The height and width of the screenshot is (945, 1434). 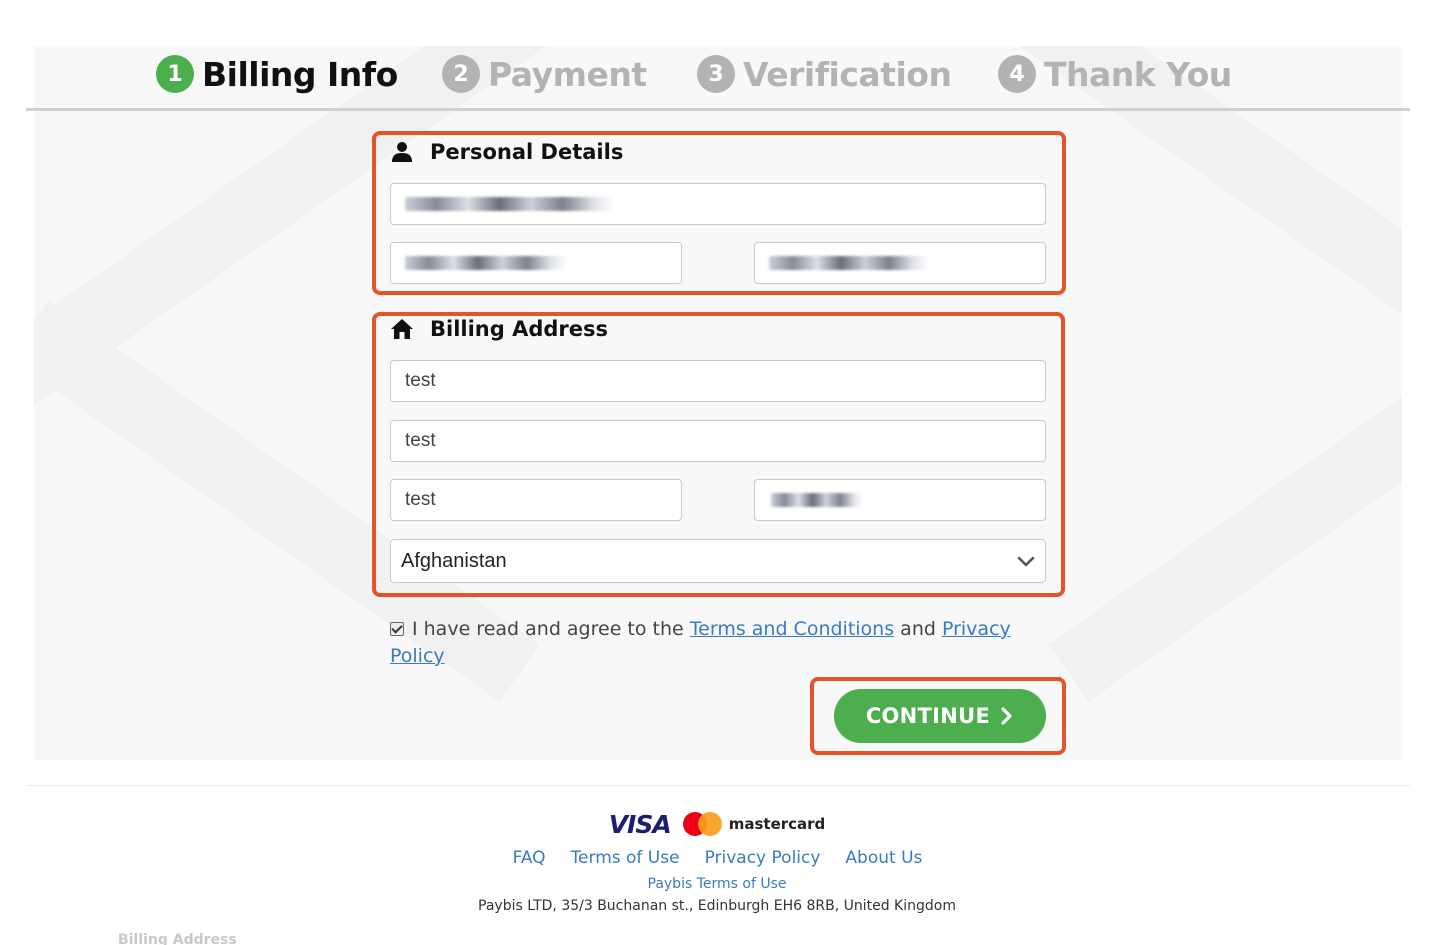 What do you see at coordinates (454, 560) in the screenshot?
I see `country-select-value: Afghanistan` at bounding box center [454, 560].